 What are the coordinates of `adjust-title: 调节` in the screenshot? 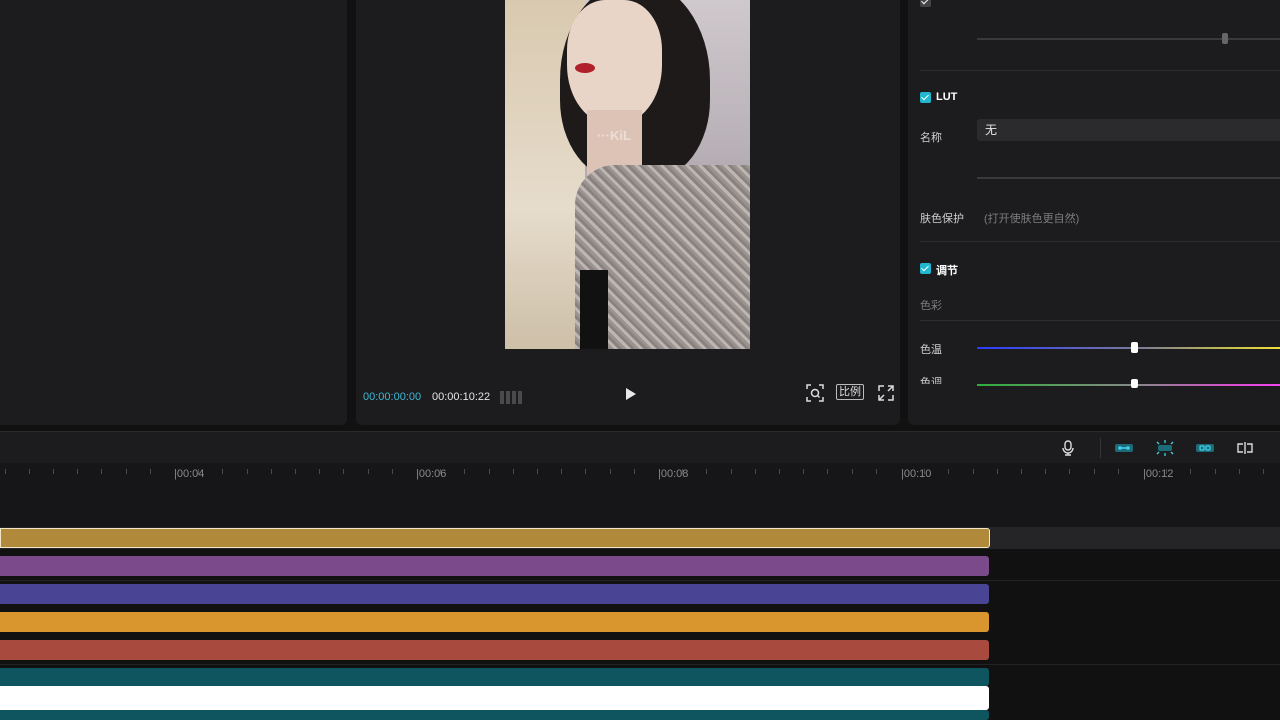 It's located at (947, 271).